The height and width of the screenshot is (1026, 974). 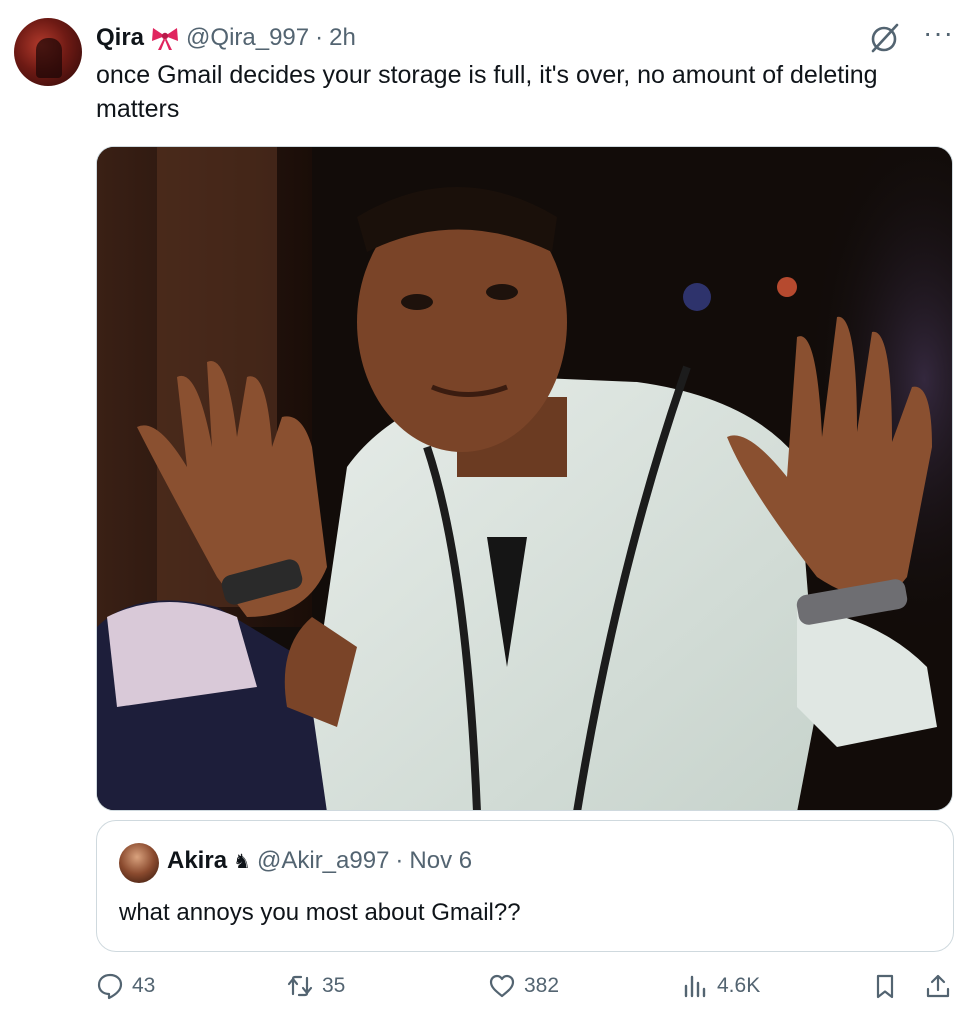 I want to click on retweet-button: 35, so click(x=315, y=986).